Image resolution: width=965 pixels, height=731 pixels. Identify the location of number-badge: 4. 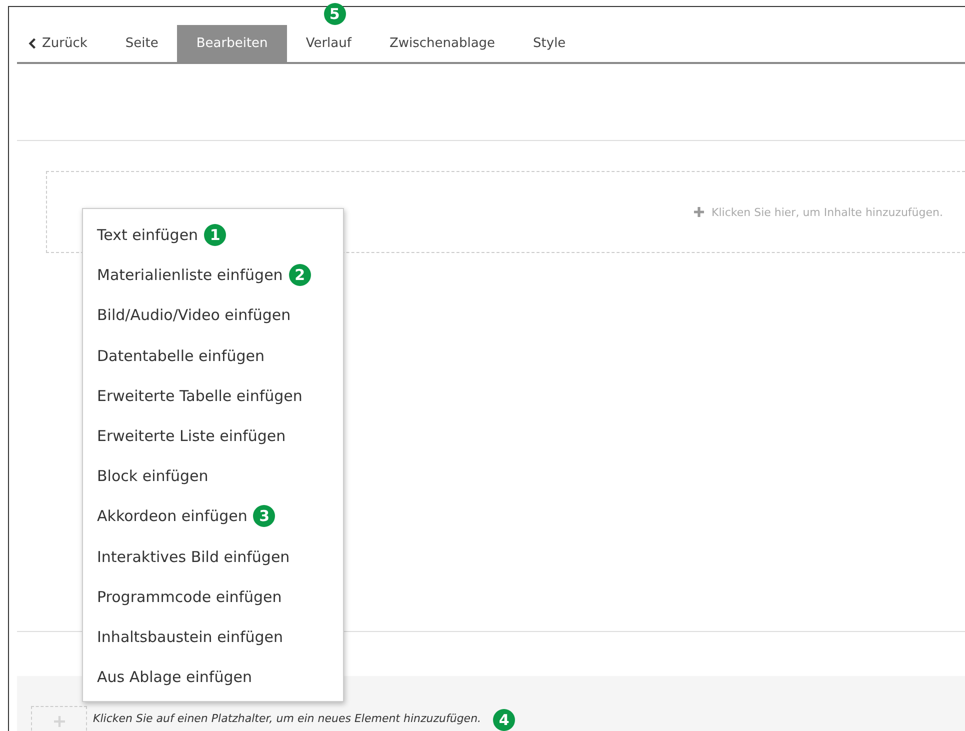
(504, 720).